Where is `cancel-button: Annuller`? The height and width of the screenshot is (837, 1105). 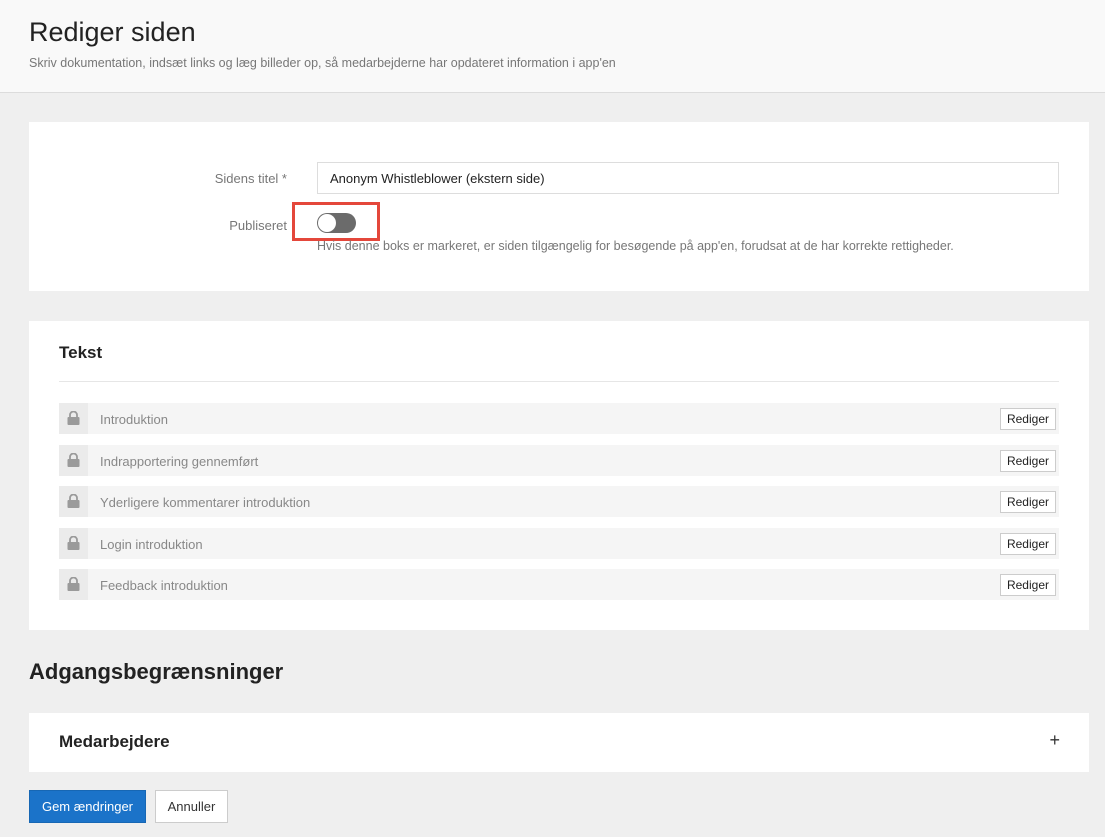 cancel-button: Annuller is located at coordinates (191, 806).